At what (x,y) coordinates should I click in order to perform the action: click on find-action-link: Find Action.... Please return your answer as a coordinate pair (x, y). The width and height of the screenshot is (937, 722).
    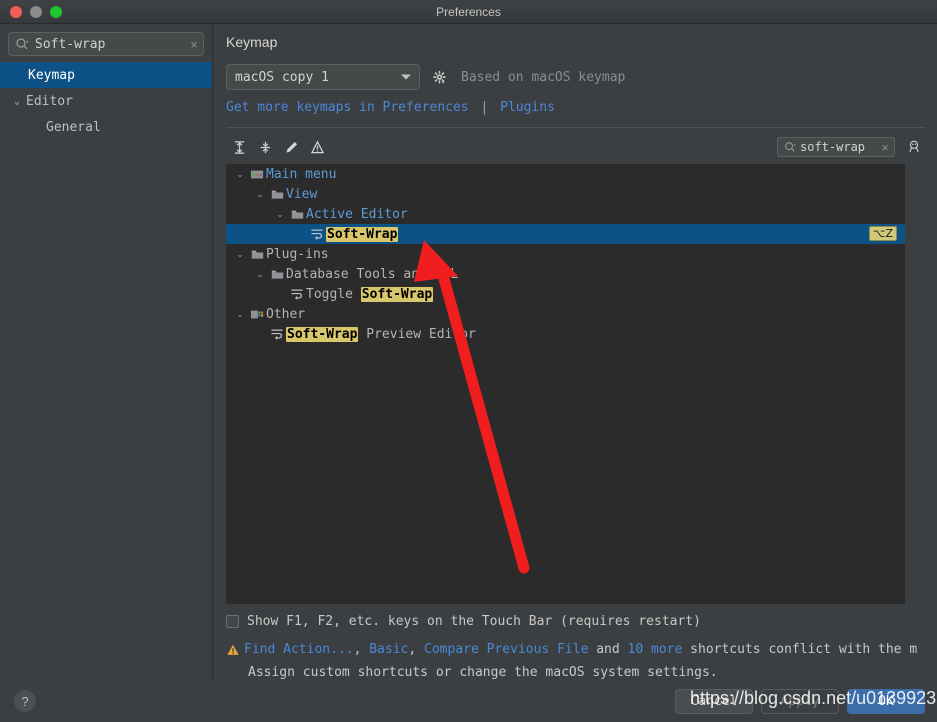
    Looking at the image, I should click on (299, 649).